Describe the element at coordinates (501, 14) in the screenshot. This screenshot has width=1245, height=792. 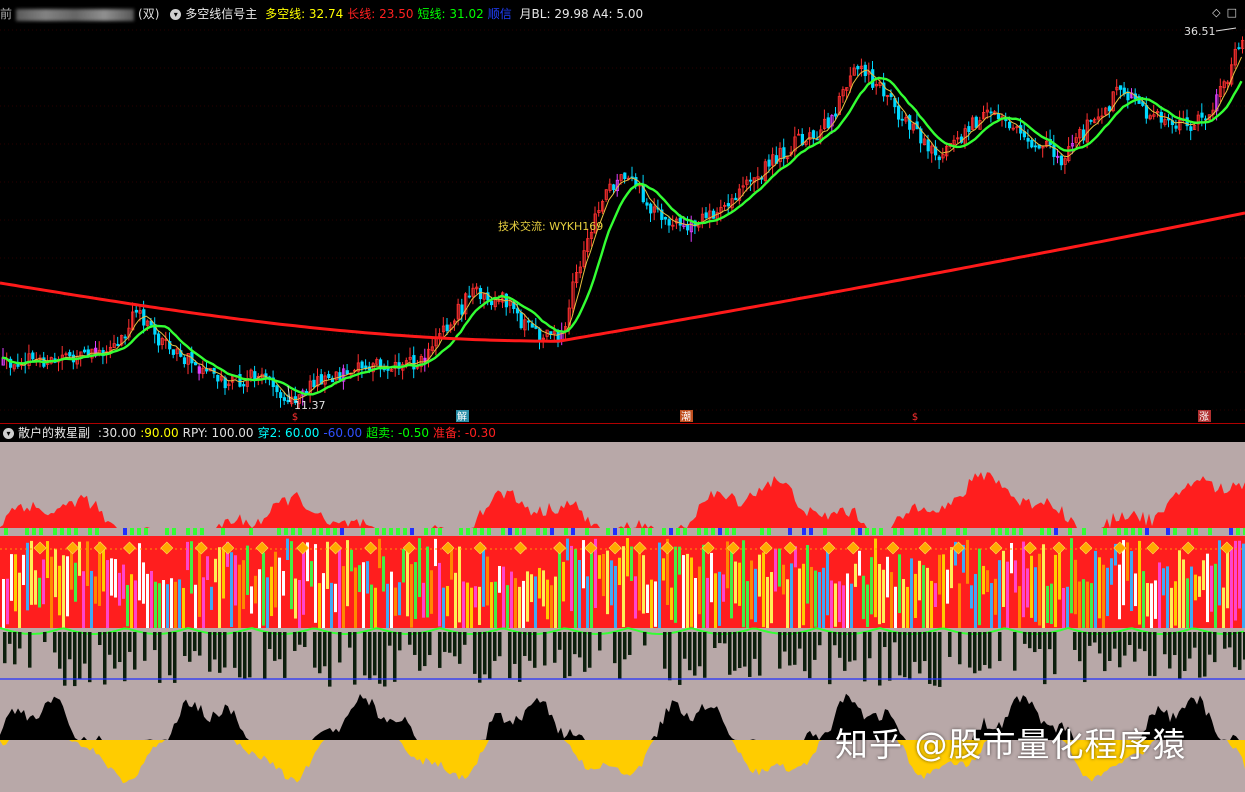
I see `main-legend-item: 顺信` at that location.